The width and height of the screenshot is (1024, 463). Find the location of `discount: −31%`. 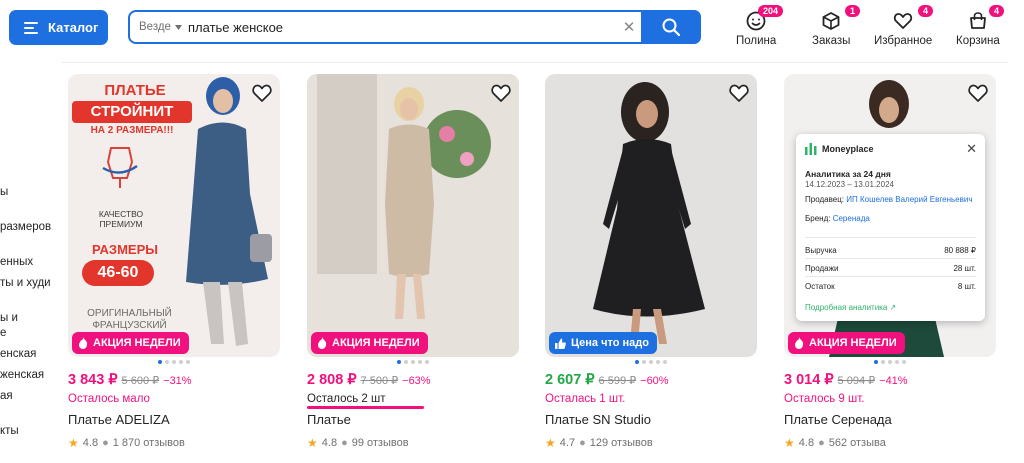

discount: −31% is located at coordinates (177, 381).